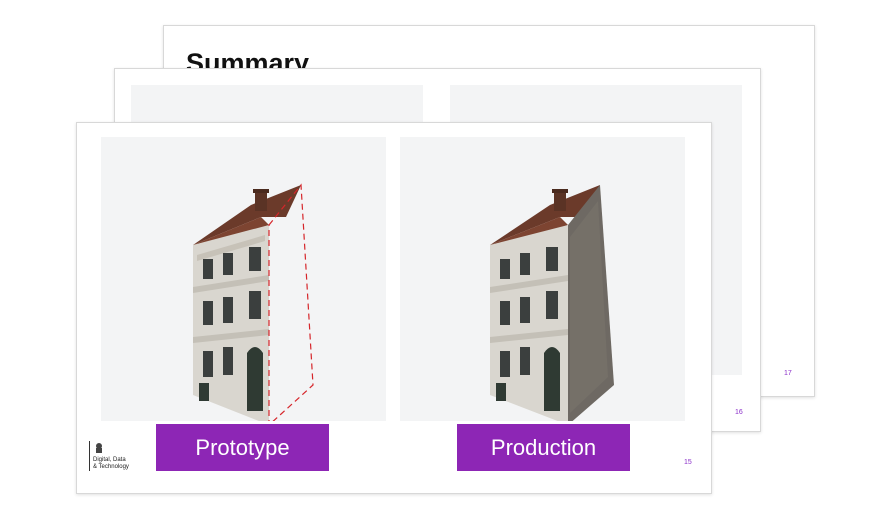 Image resolution: width=889 pixels, height=520 pixels. What do you see at coordinates (552, 303) in the screenshot?
I see `production-house-render` at bounding box center [552, 303].